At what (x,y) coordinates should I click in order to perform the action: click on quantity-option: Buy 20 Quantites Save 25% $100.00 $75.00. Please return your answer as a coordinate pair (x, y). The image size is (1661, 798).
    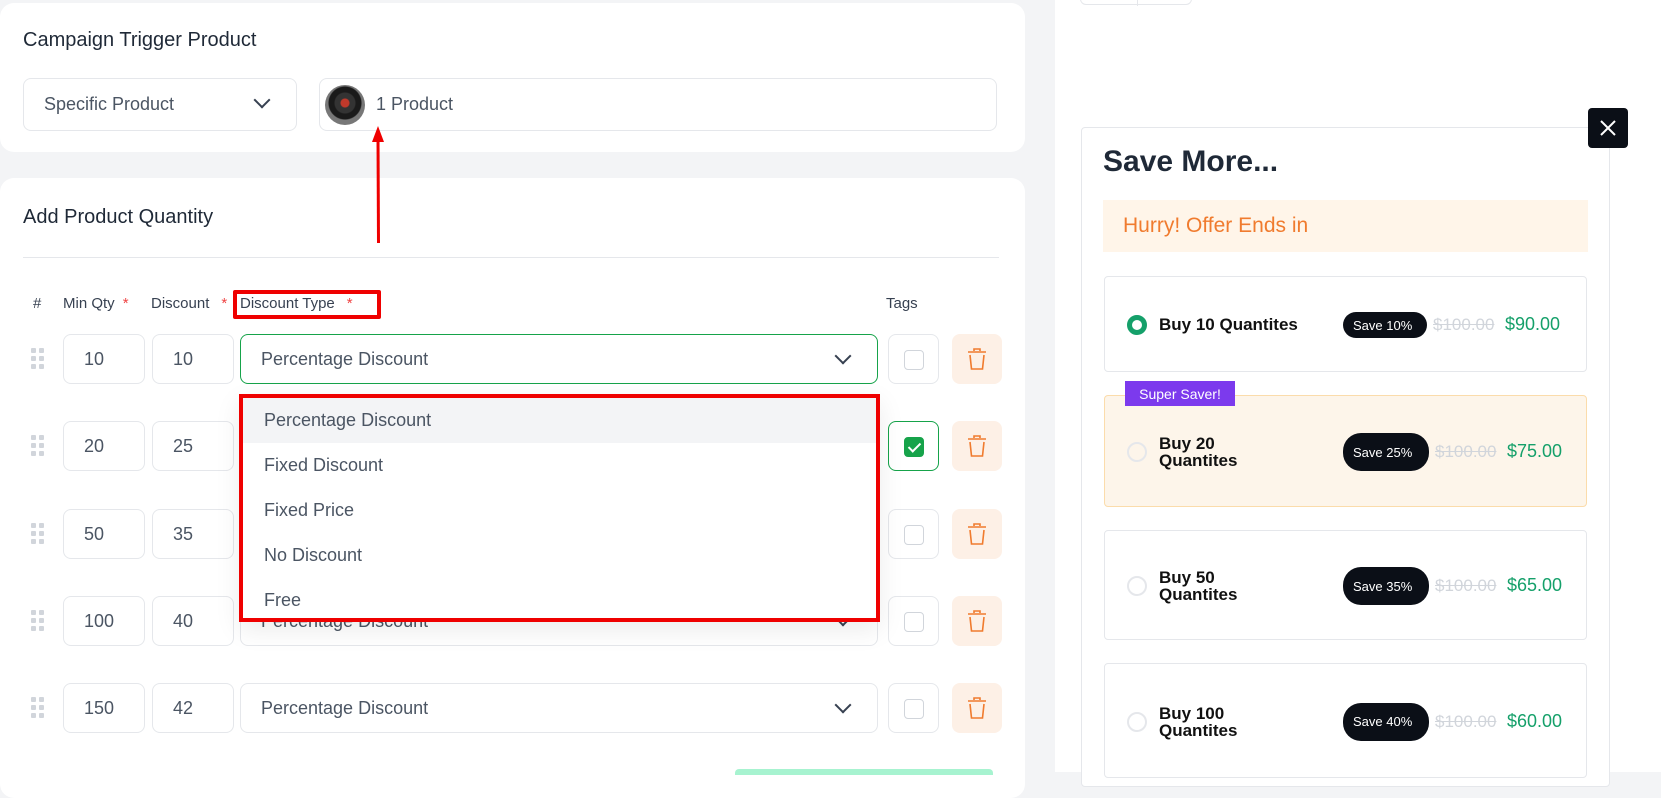
    Looking at the image, I should click on (1345, 451).